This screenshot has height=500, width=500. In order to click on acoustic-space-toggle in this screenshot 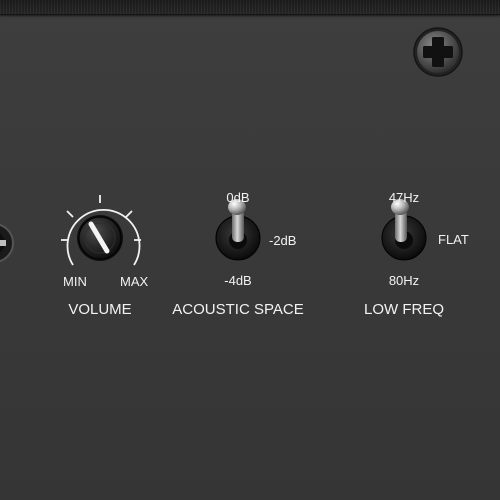, I will do `click(238, 230)`.